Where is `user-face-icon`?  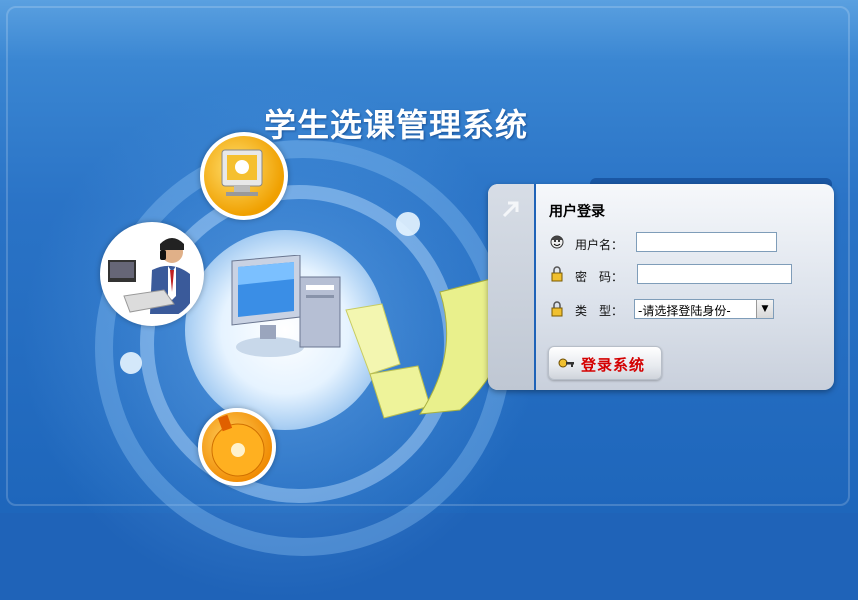 user-face-icon is located at coordinates (557, 242).